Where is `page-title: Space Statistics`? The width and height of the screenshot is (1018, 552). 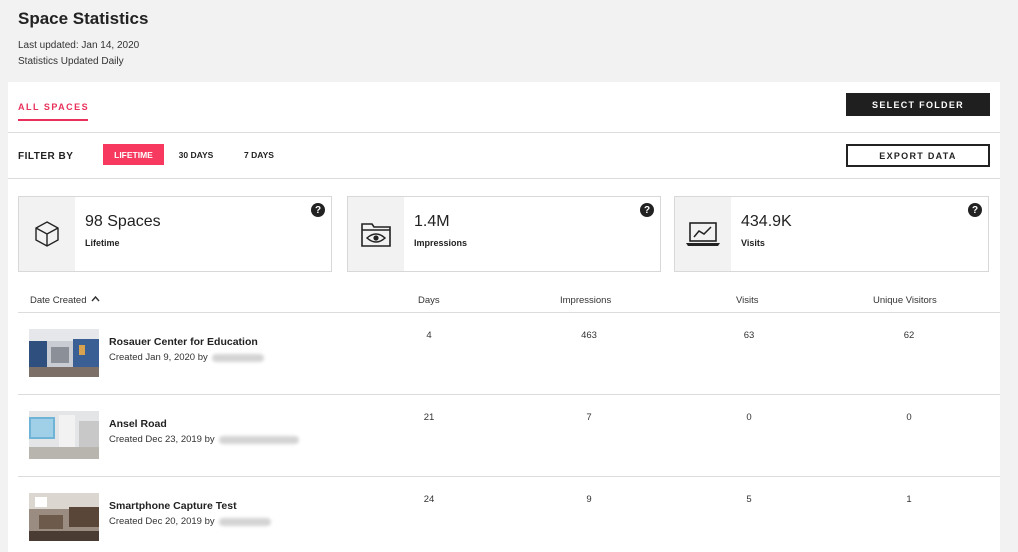 page-title: Space Statistics is located at coordinates (83, 18).